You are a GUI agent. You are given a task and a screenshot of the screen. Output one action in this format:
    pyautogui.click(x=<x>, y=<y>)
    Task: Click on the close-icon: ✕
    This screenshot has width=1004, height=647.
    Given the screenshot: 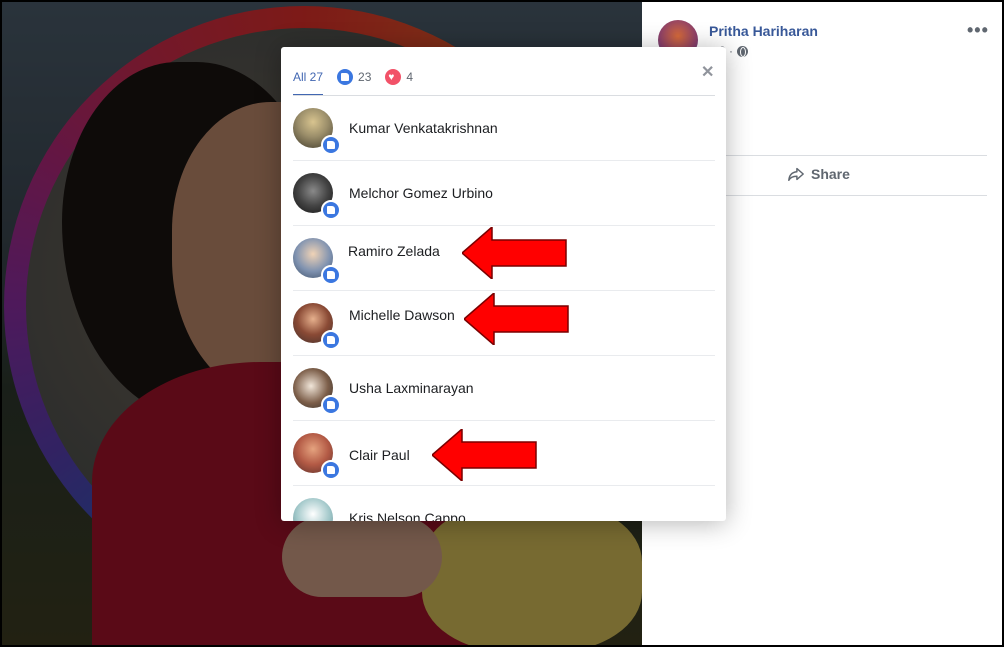 What is the action you would take?
    pyautogui.click(x=707, y=72)
    